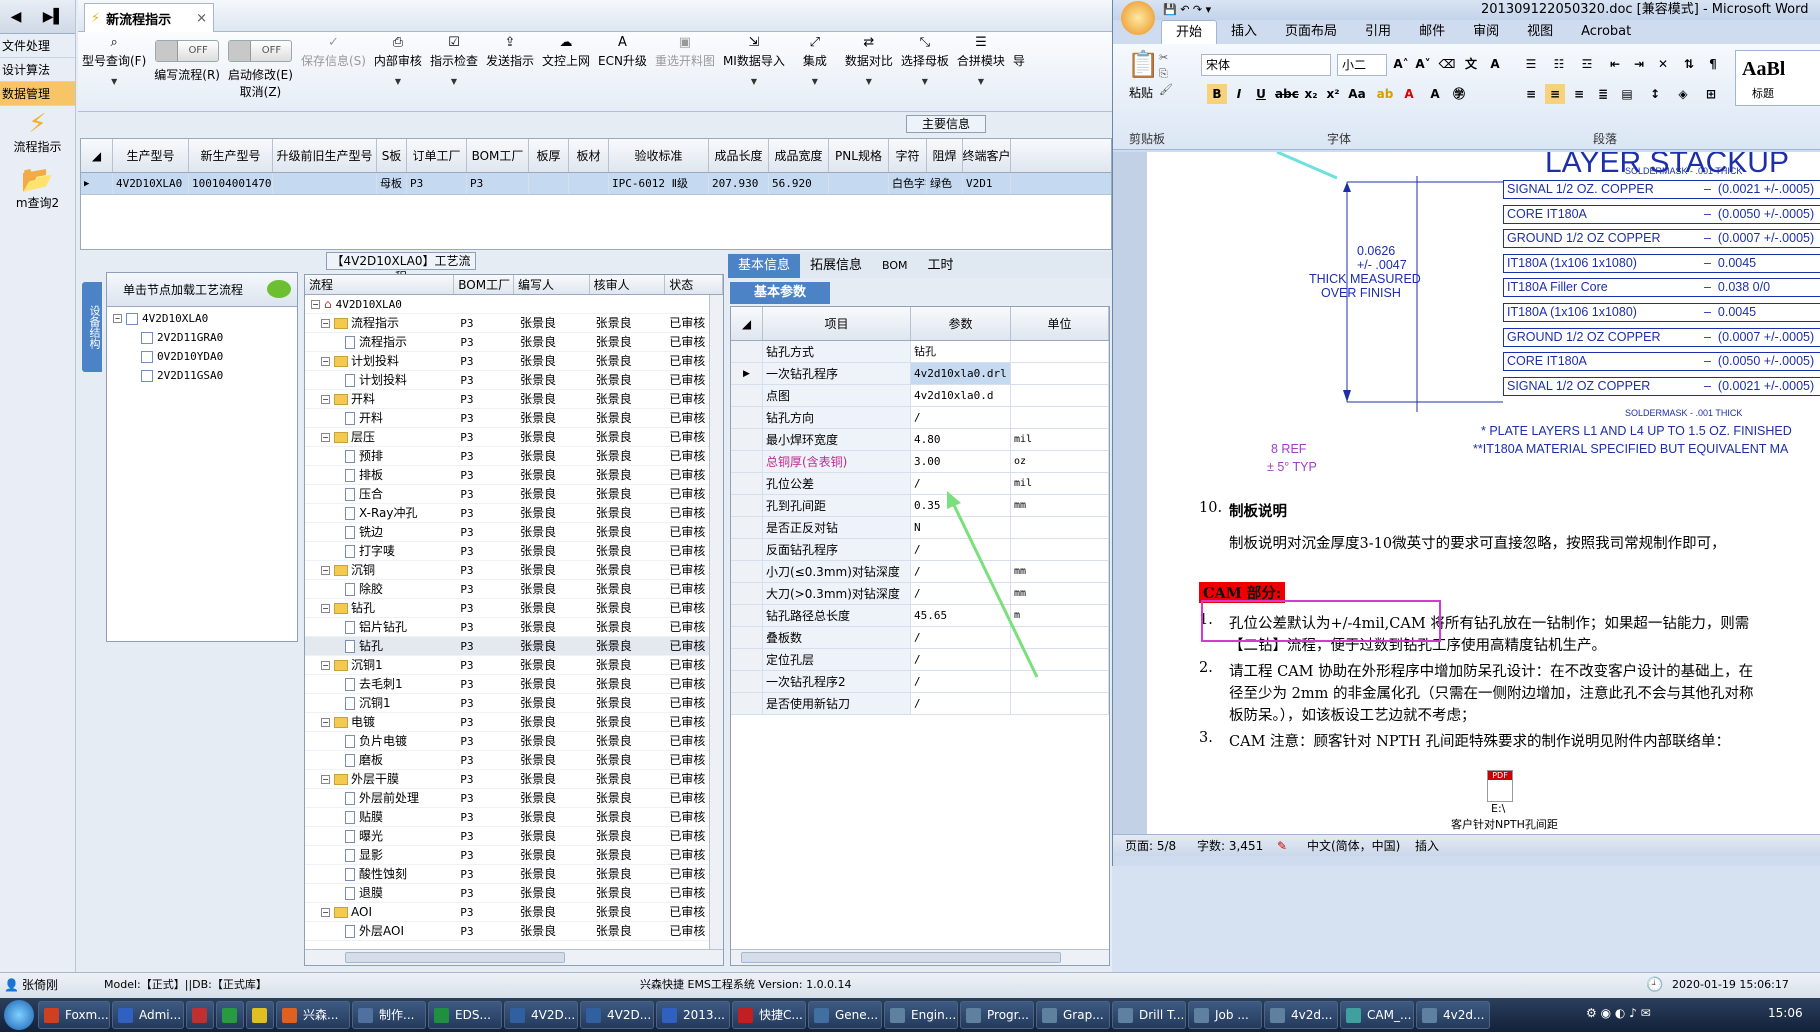  Describe the element at coordinates (1606, 32) in the screenshot. I see `tab-acrobat: Acrobat` at that location.